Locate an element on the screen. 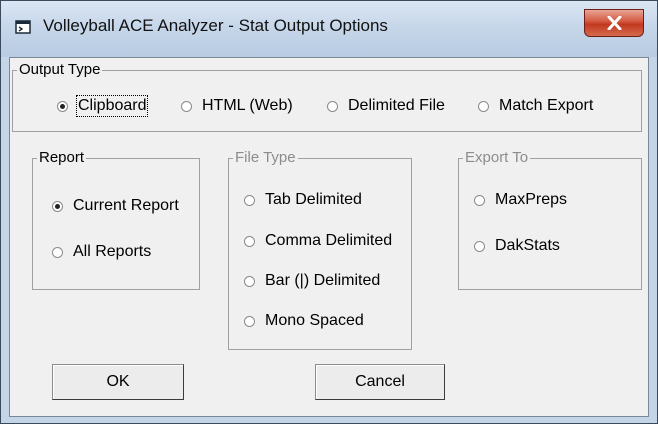 The image size is (658, 424). radio-html-web-label: HTML (Web) is located at coordinates (247, 105).